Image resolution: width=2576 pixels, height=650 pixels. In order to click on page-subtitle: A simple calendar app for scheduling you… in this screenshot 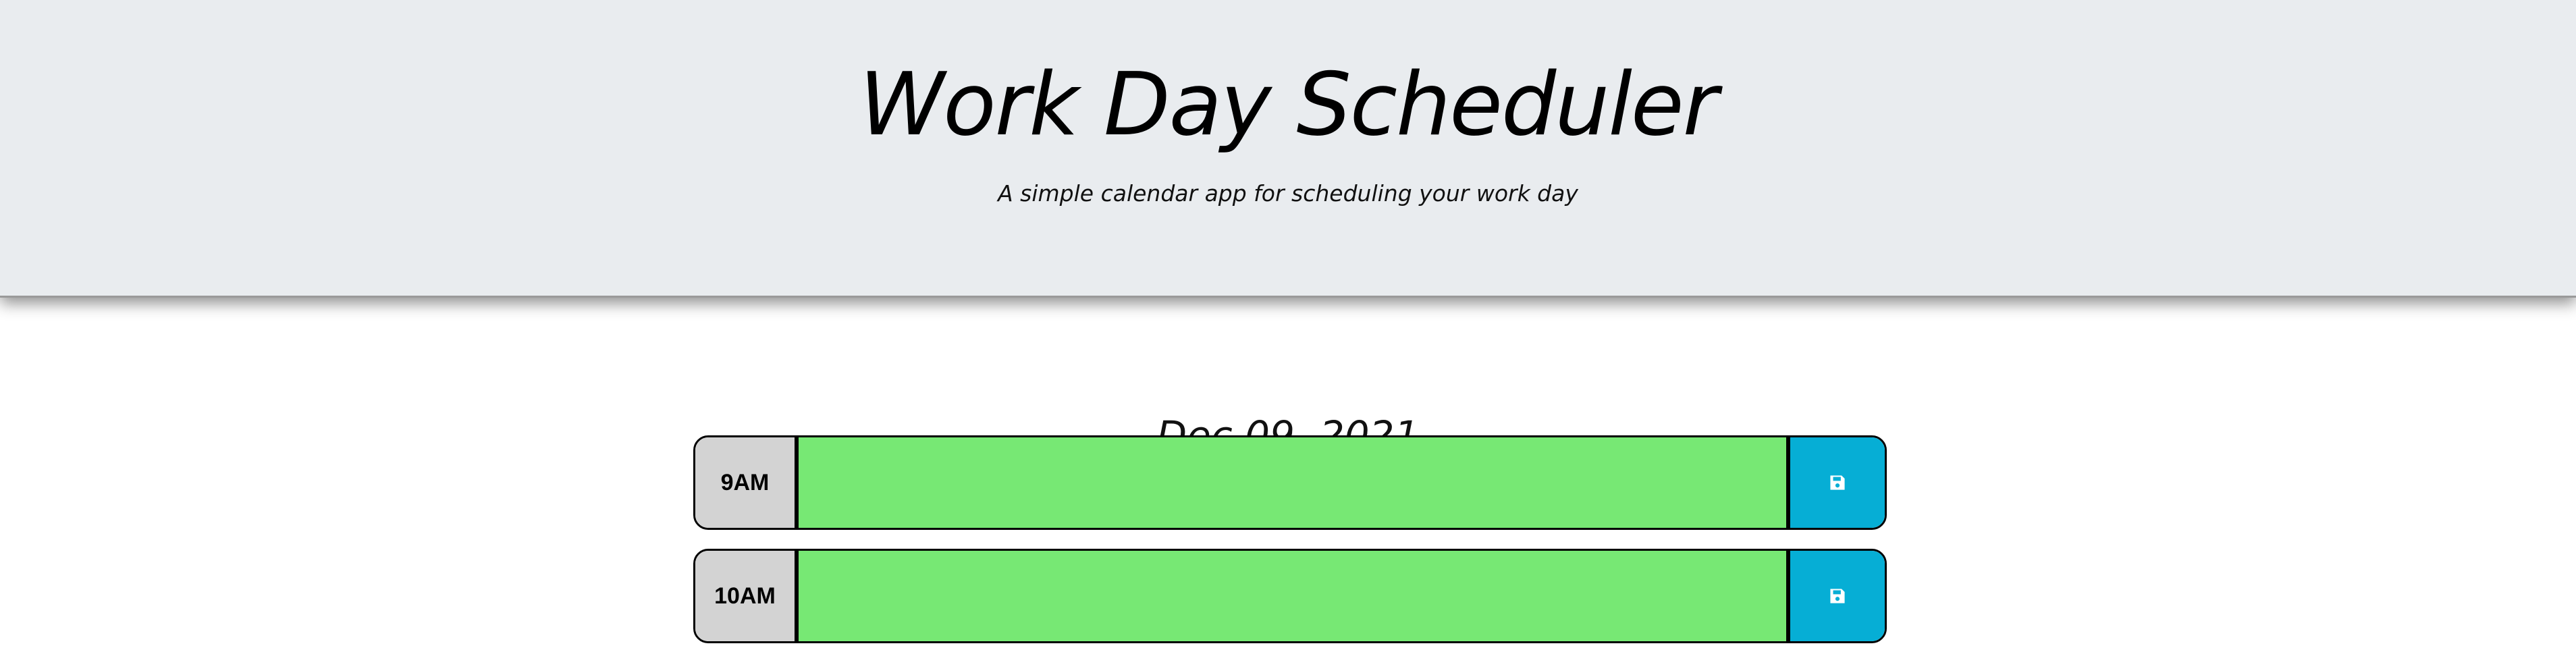, I will do `click(1288, 193)`.